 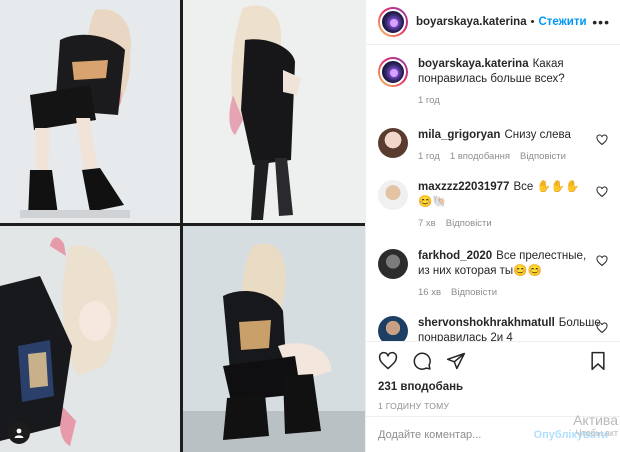 I want to click on caption-meta: 1 год, so click(x=505, y=100).